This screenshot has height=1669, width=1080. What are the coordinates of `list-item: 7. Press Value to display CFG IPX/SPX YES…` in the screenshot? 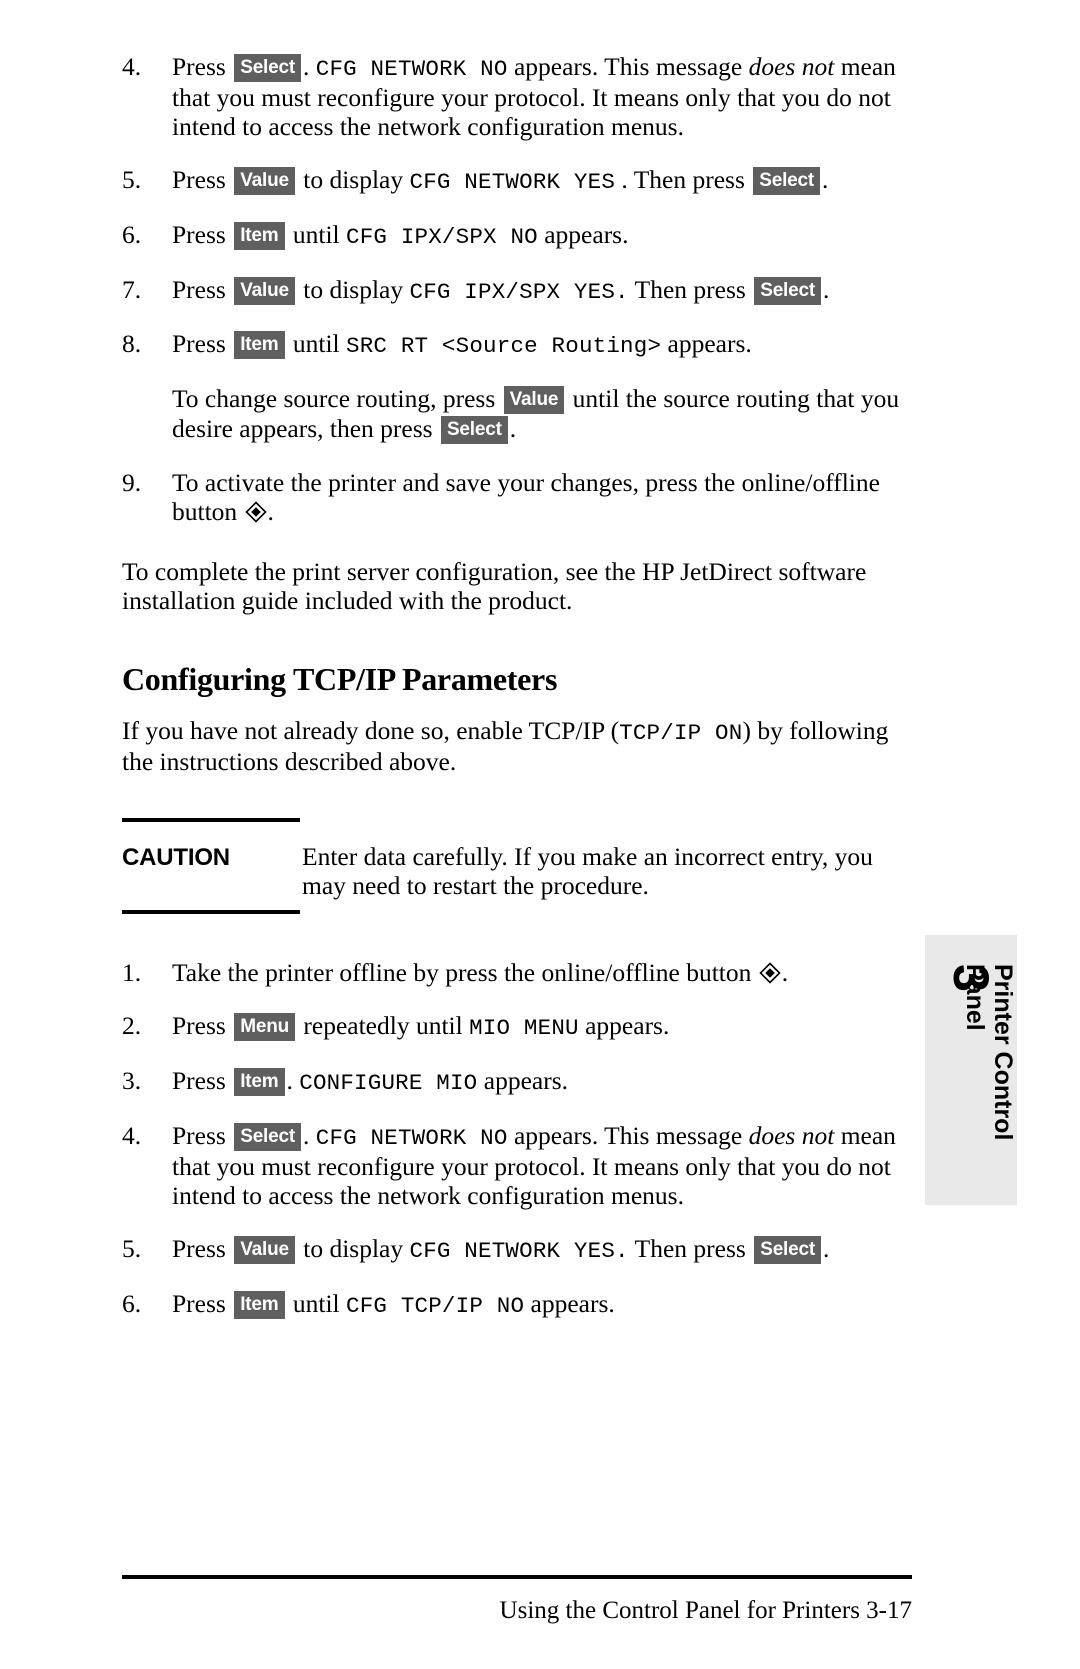 It's located at (517, 290).